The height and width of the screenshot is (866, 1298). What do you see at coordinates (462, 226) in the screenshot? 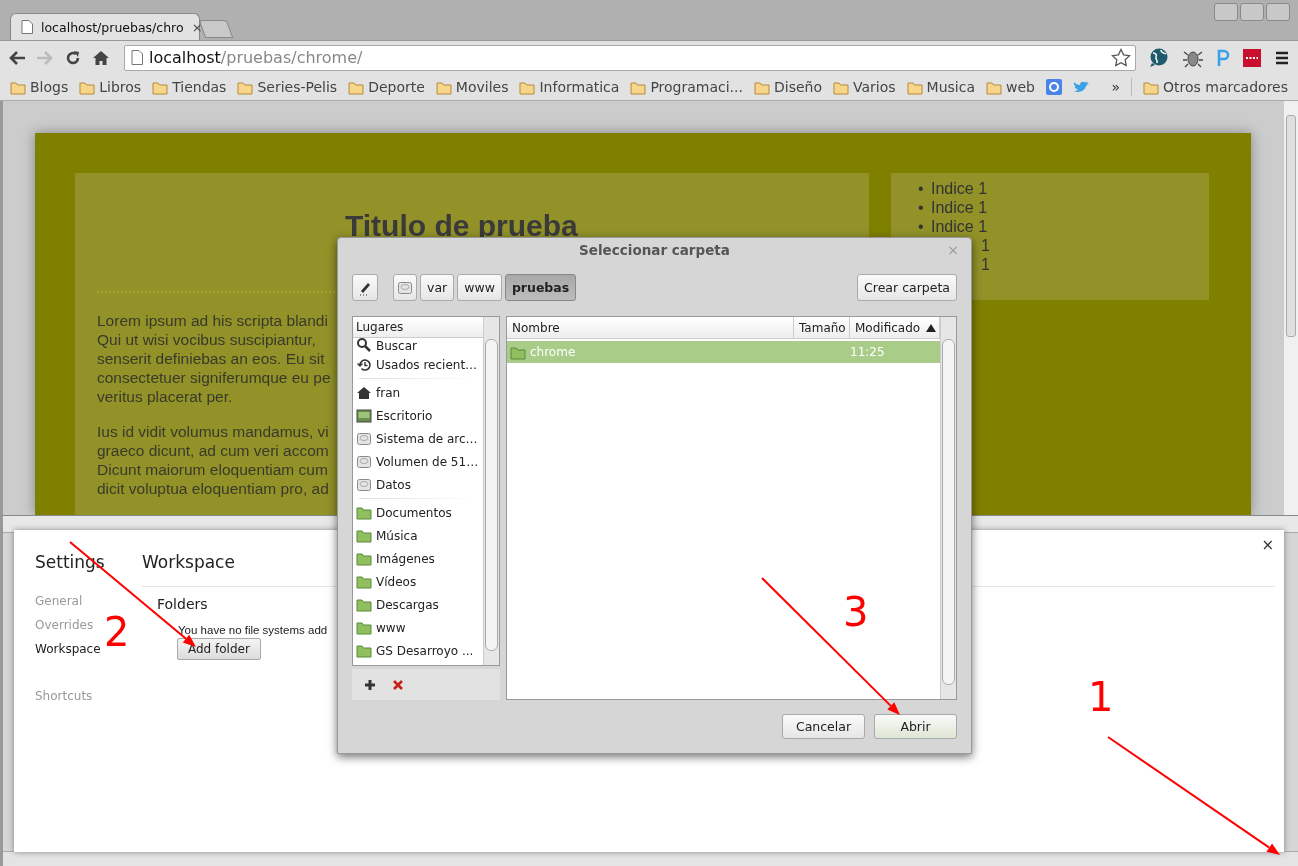
I see `page-title: Titulo de prueba` at bounding box center [462, 226].